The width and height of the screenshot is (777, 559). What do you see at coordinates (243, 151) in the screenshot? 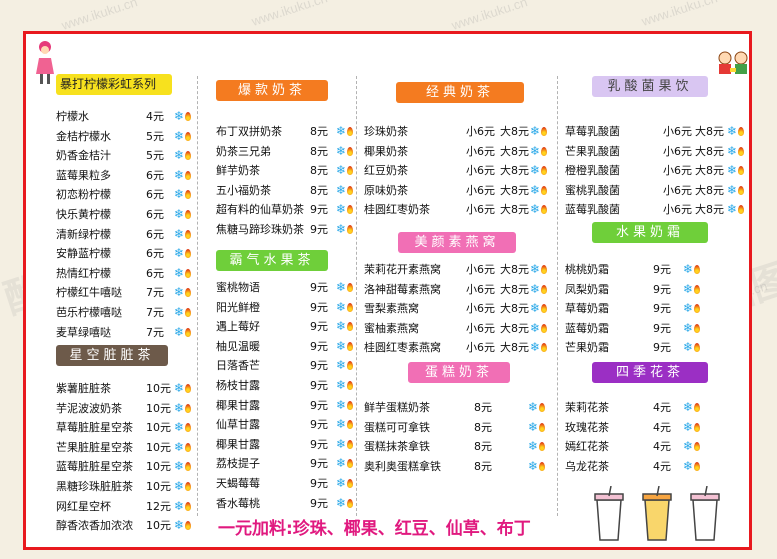
I see `item-name: 奶茶三兄弟` at bounding box center [243, 151].